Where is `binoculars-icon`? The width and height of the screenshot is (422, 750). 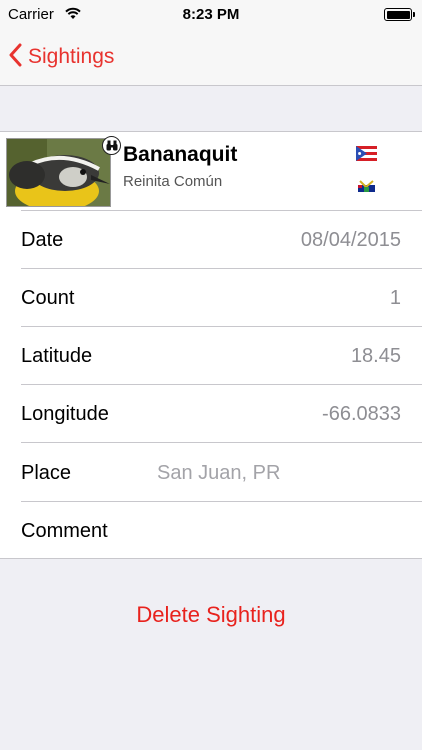 binoculars-icon is located at coordinates (111, 145).